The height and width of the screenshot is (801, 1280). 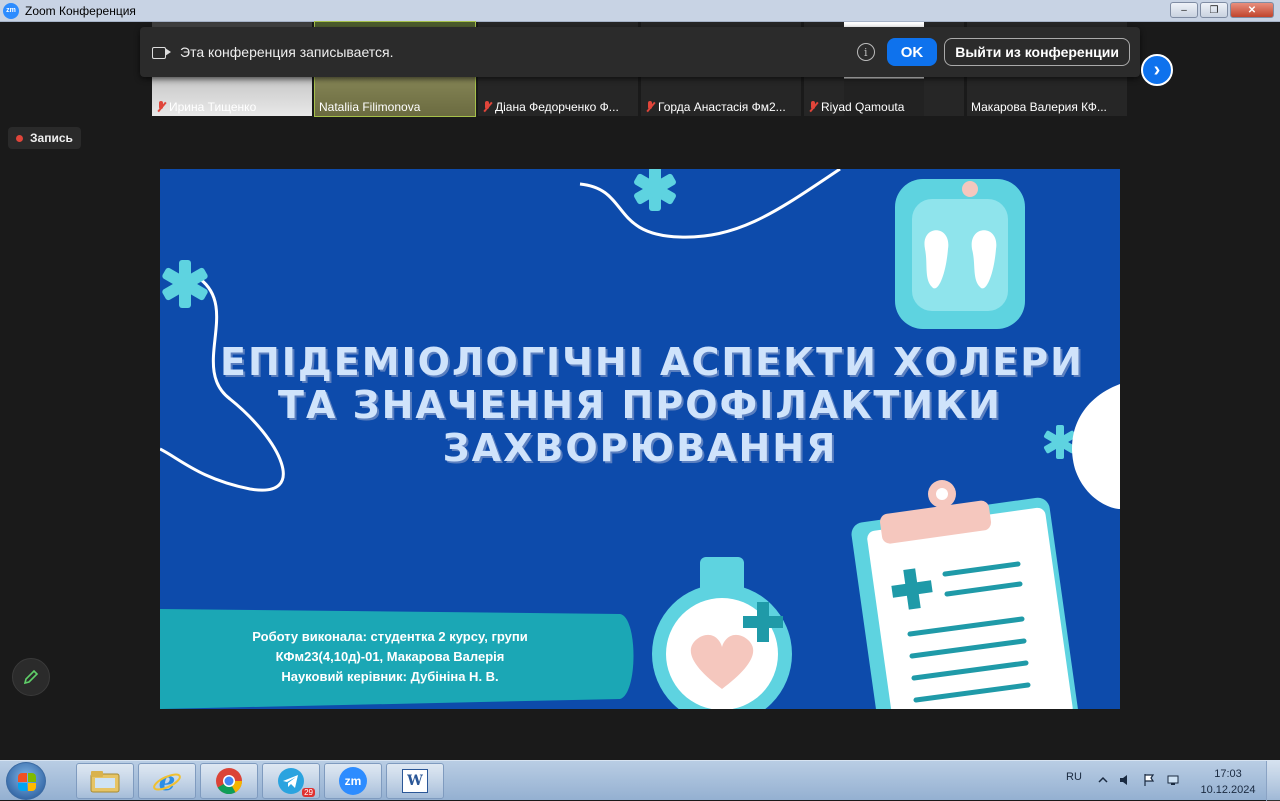 I want to click on taskbar-telegram-button: 29, so click(x=291, y=781).